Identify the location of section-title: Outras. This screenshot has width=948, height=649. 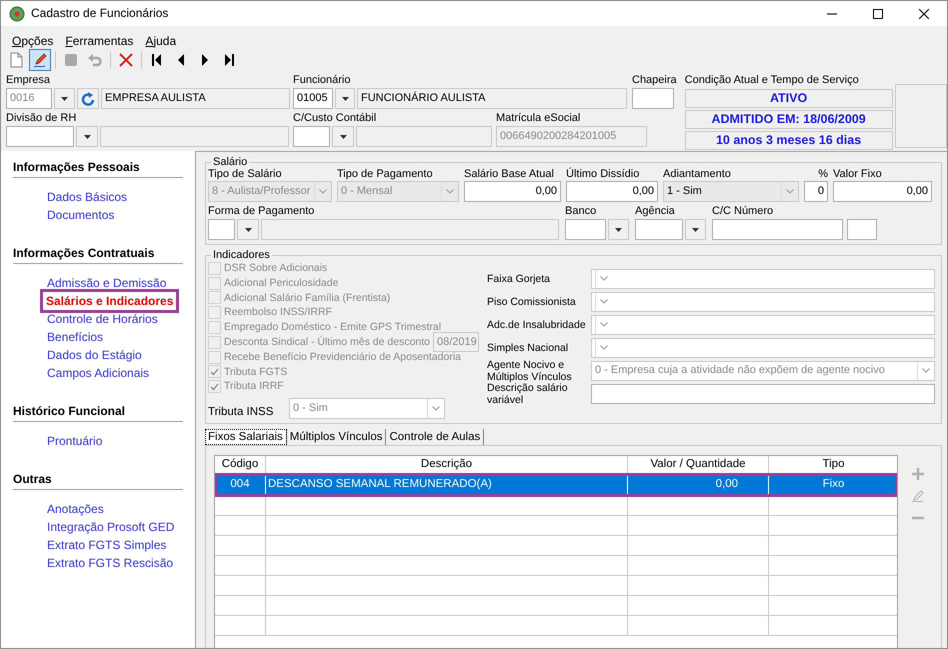
(98, 481).